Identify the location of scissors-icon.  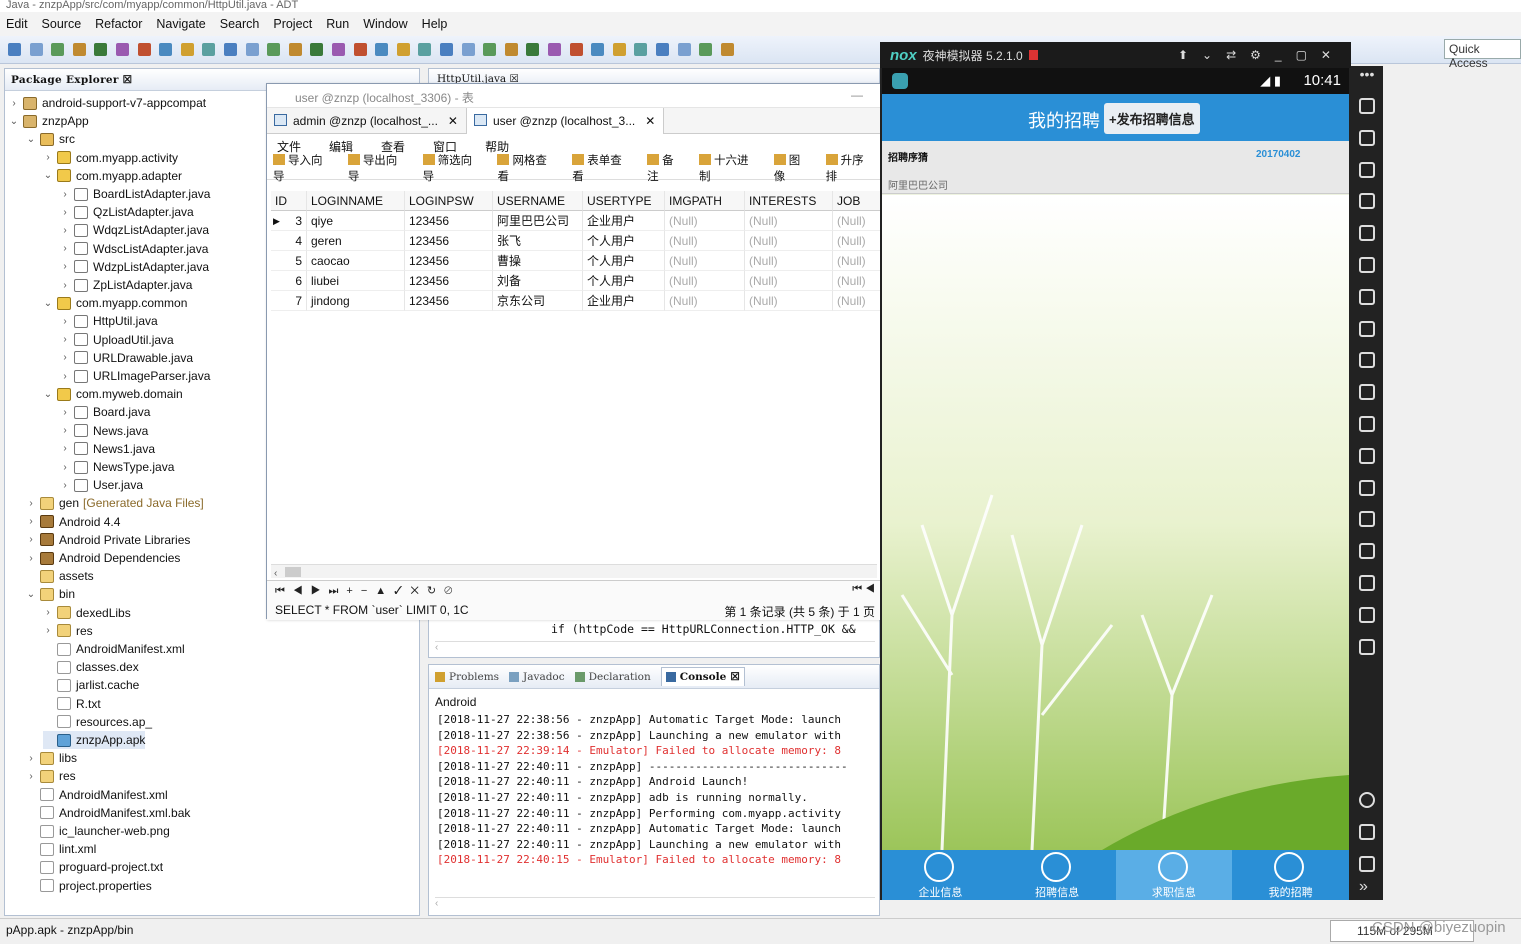
(1367, 169).